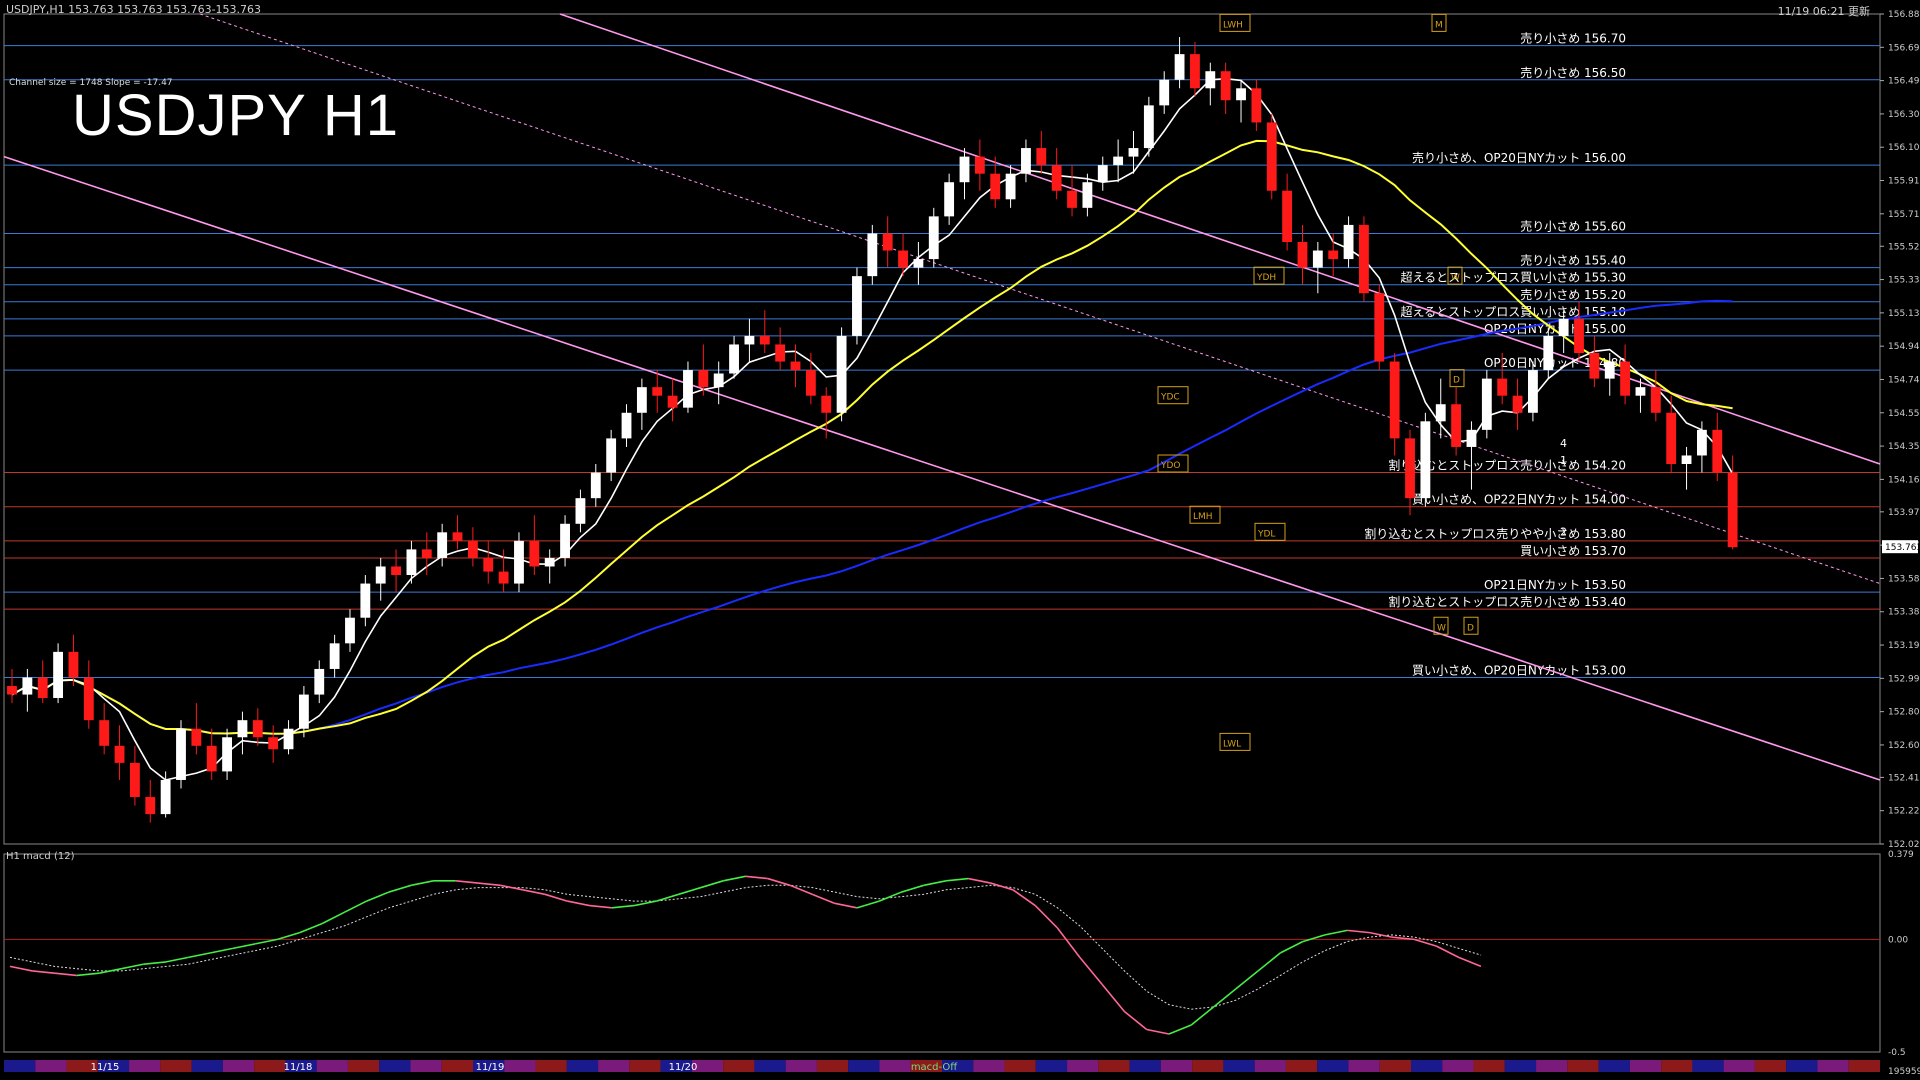 The height and width of the screenshot is (1080, 1920). What do you see at coordinates (1519, 500) in the screenshot?
I see `level-label: 買い小さめ、OP22日NYカット 154.00` at bounding box center [1519, 500].